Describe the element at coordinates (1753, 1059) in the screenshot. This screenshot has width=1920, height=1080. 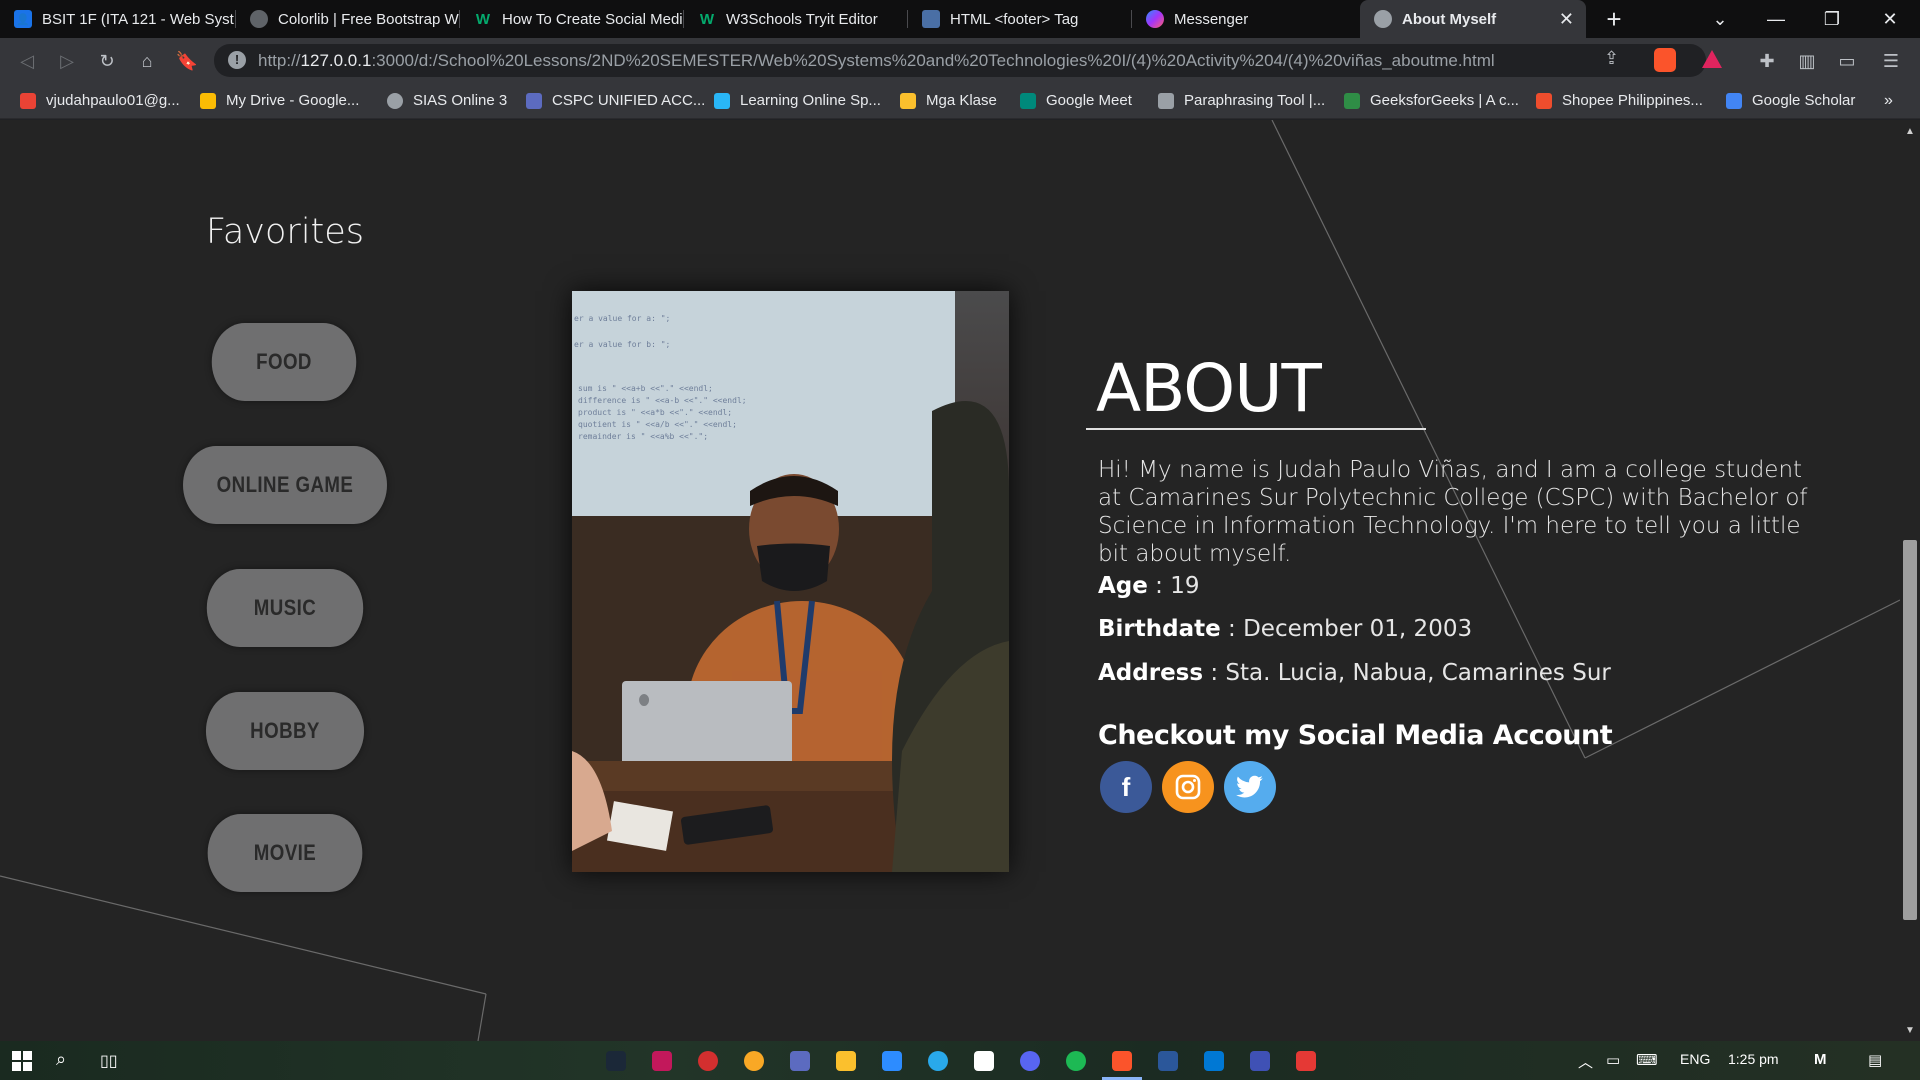
I see `clock: 1:25 pm` at that location.